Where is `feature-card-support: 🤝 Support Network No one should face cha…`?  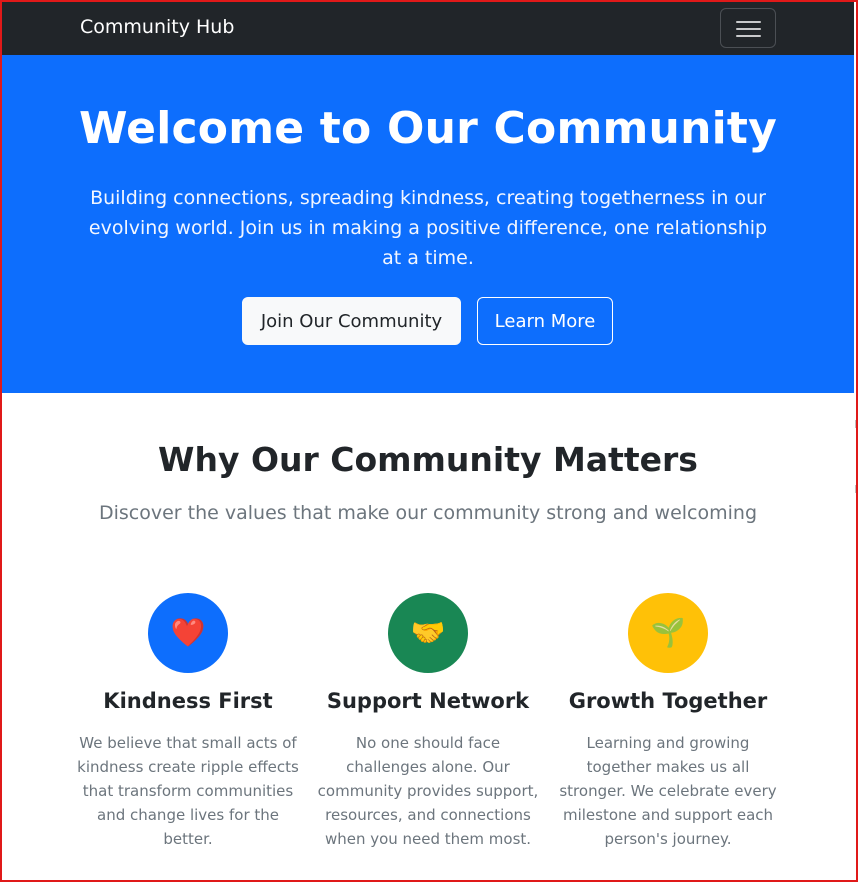
feature-card-support: 🤝 Support Network No one should face cha… is located at coordinates (428, 722).